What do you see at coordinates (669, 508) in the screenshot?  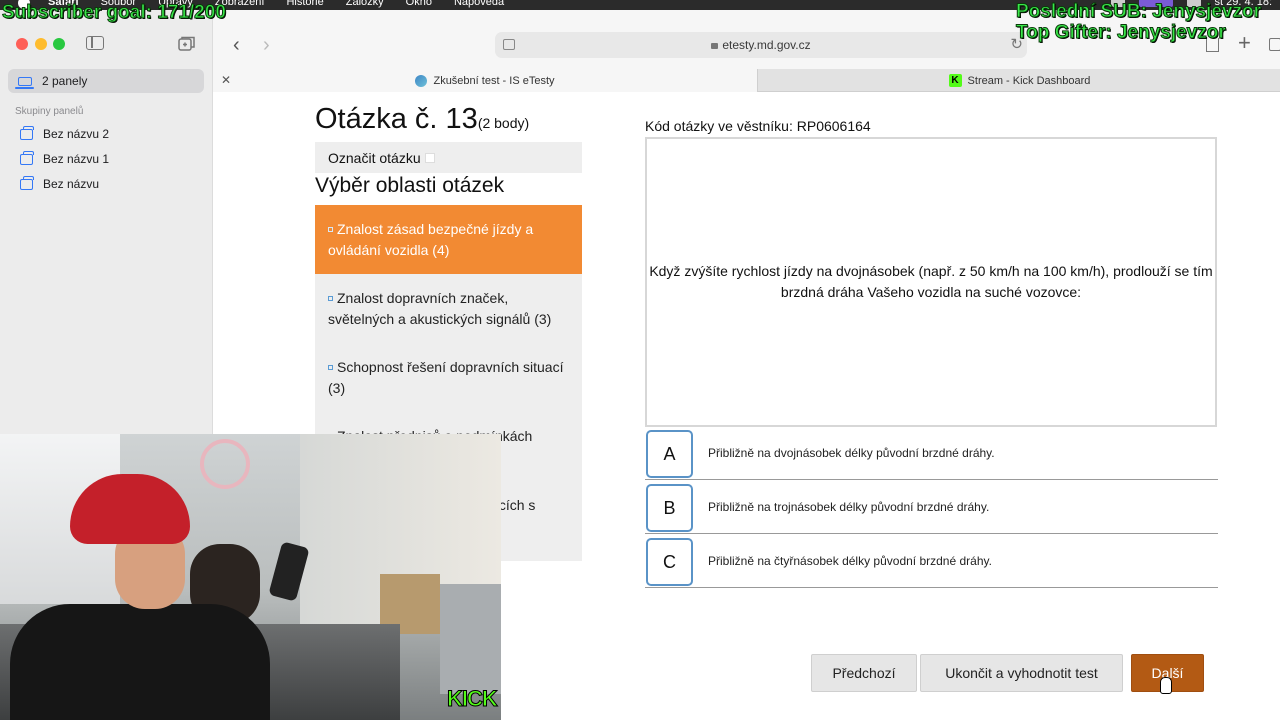 I see `answer-letter-button: B` at bounding box center [669, 508].